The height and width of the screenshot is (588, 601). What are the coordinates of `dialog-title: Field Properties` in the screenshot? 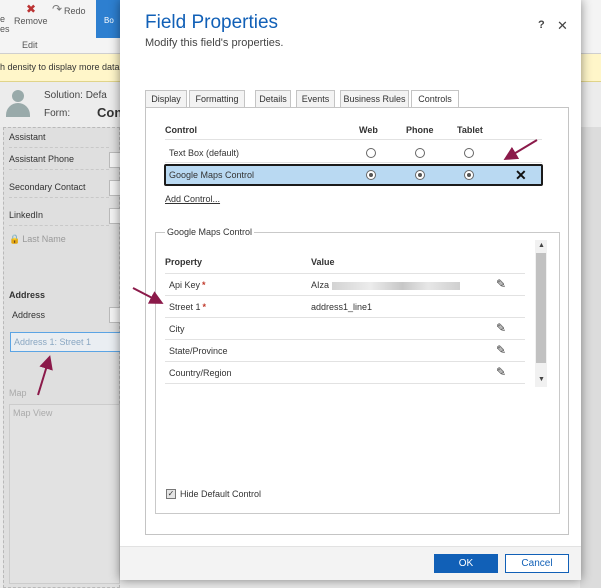 It's located at (212, 22).